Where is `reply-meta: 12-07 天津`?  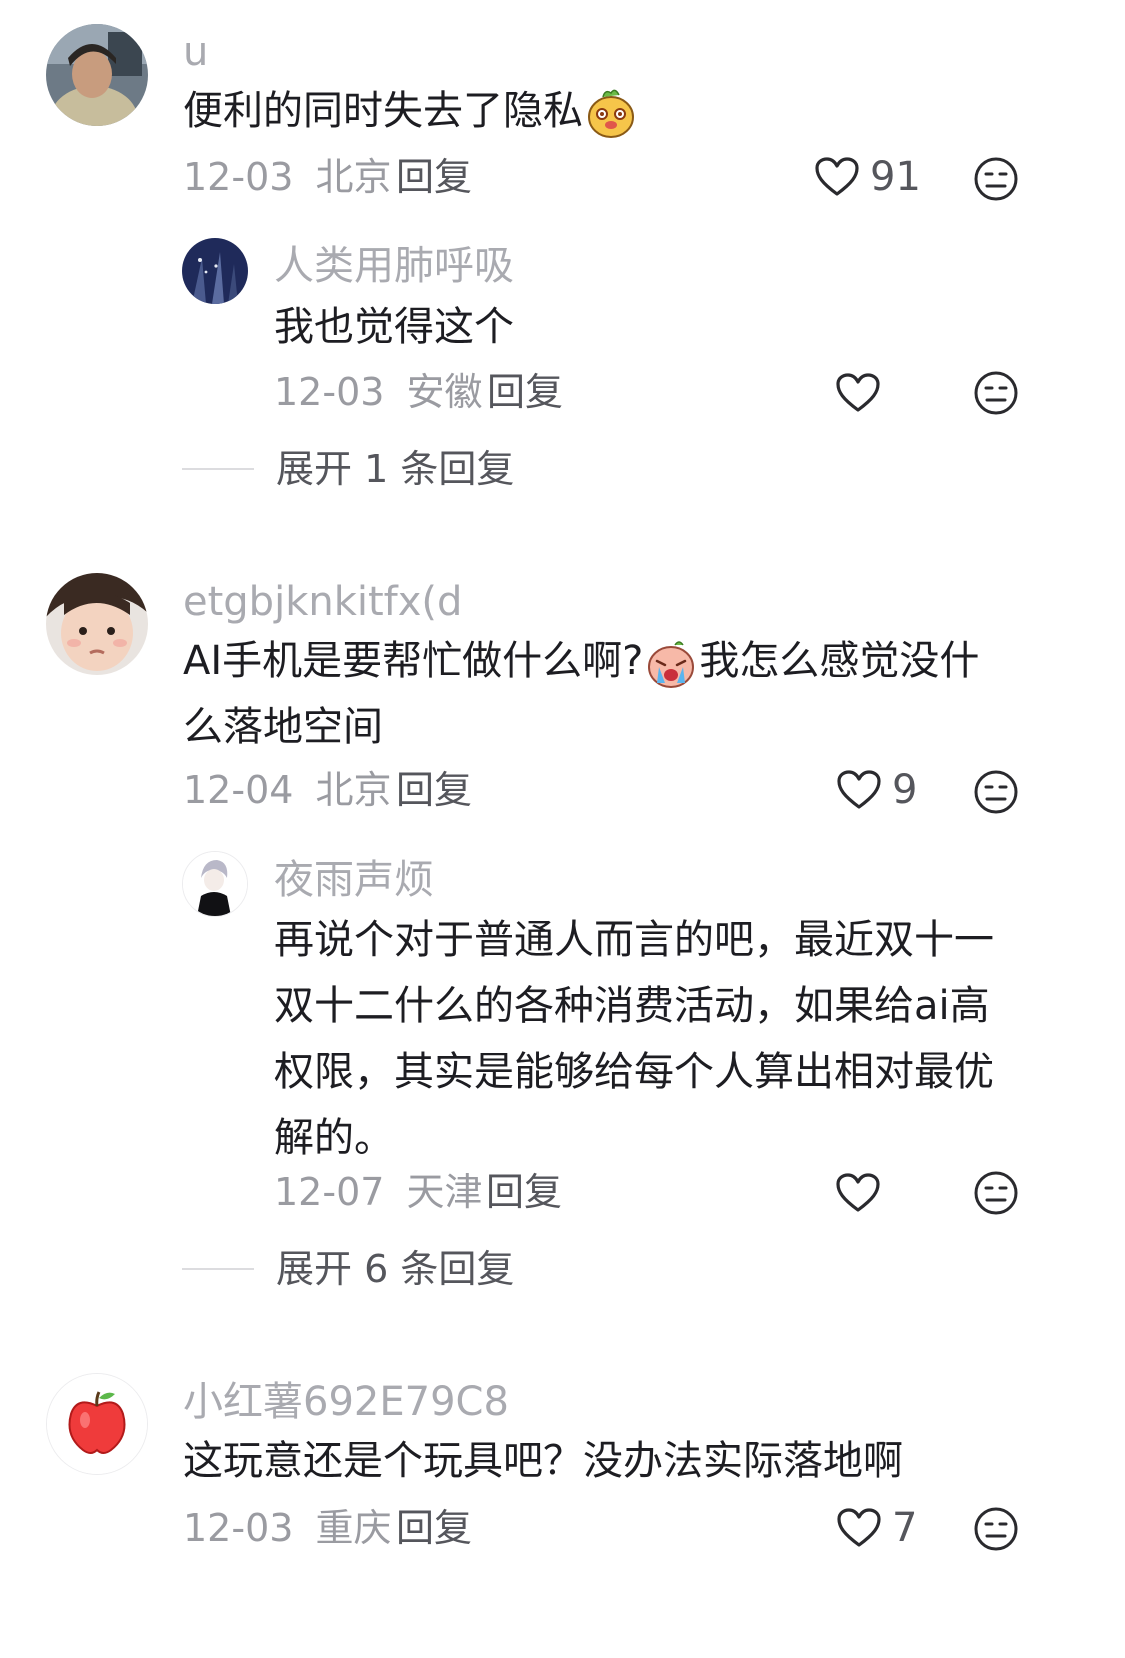
reply-meta: 12-07 天津 is located at coordinates (378, 1192).